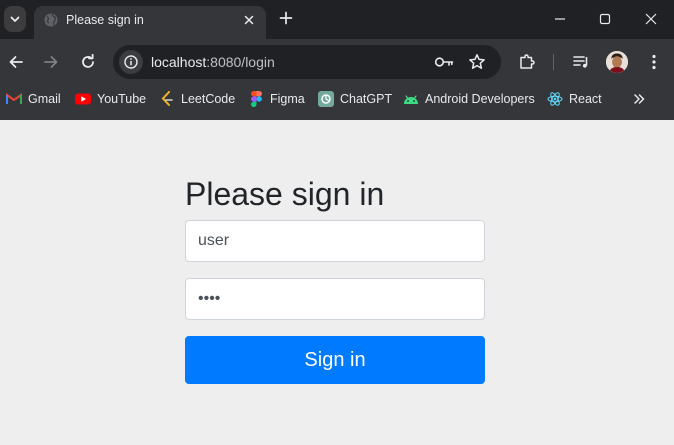 The width and height of the screenshot is (674, 445). I want to click on bookmark-android-developers: Android Developers, so click(469, 99).